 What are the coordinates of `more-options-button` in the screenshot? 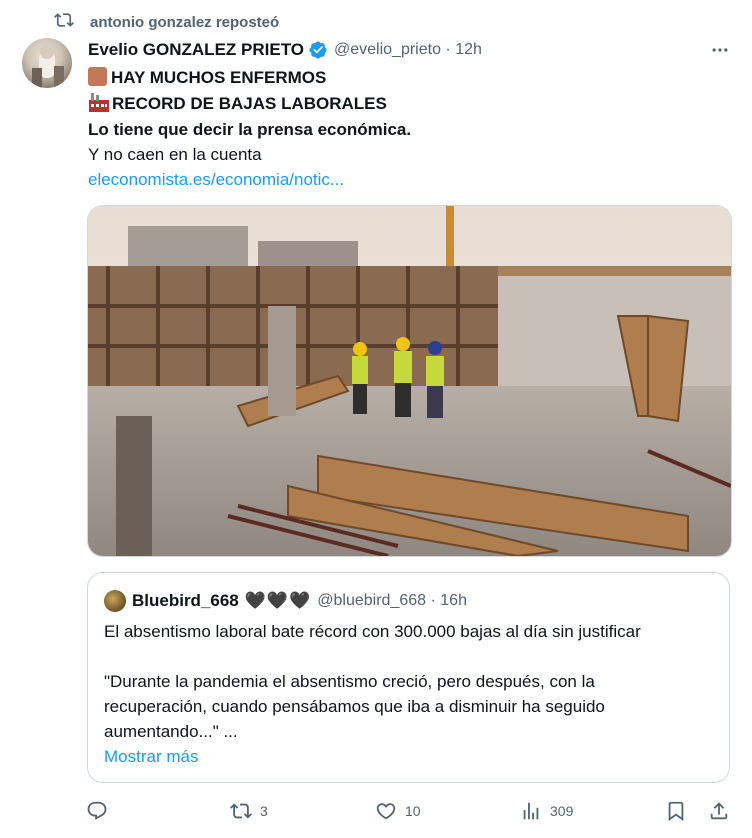 It's located at (720, 50).